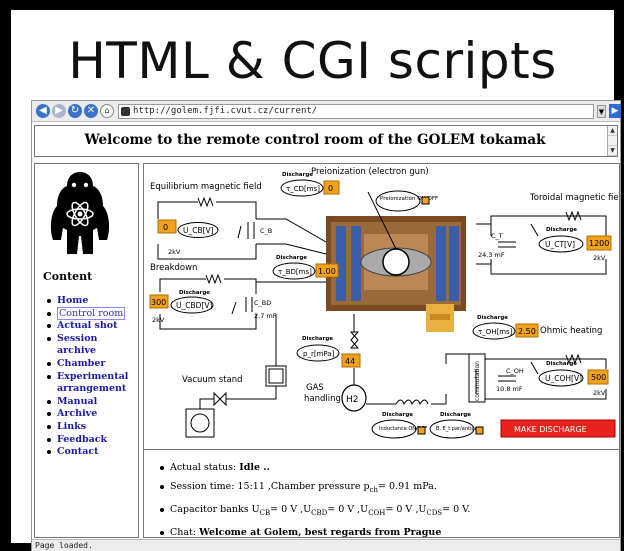  What do you see at coordinates (92, 301) in the screenshot?
I see `sidebar-item-home: Home` at bounding box center [92, 301].